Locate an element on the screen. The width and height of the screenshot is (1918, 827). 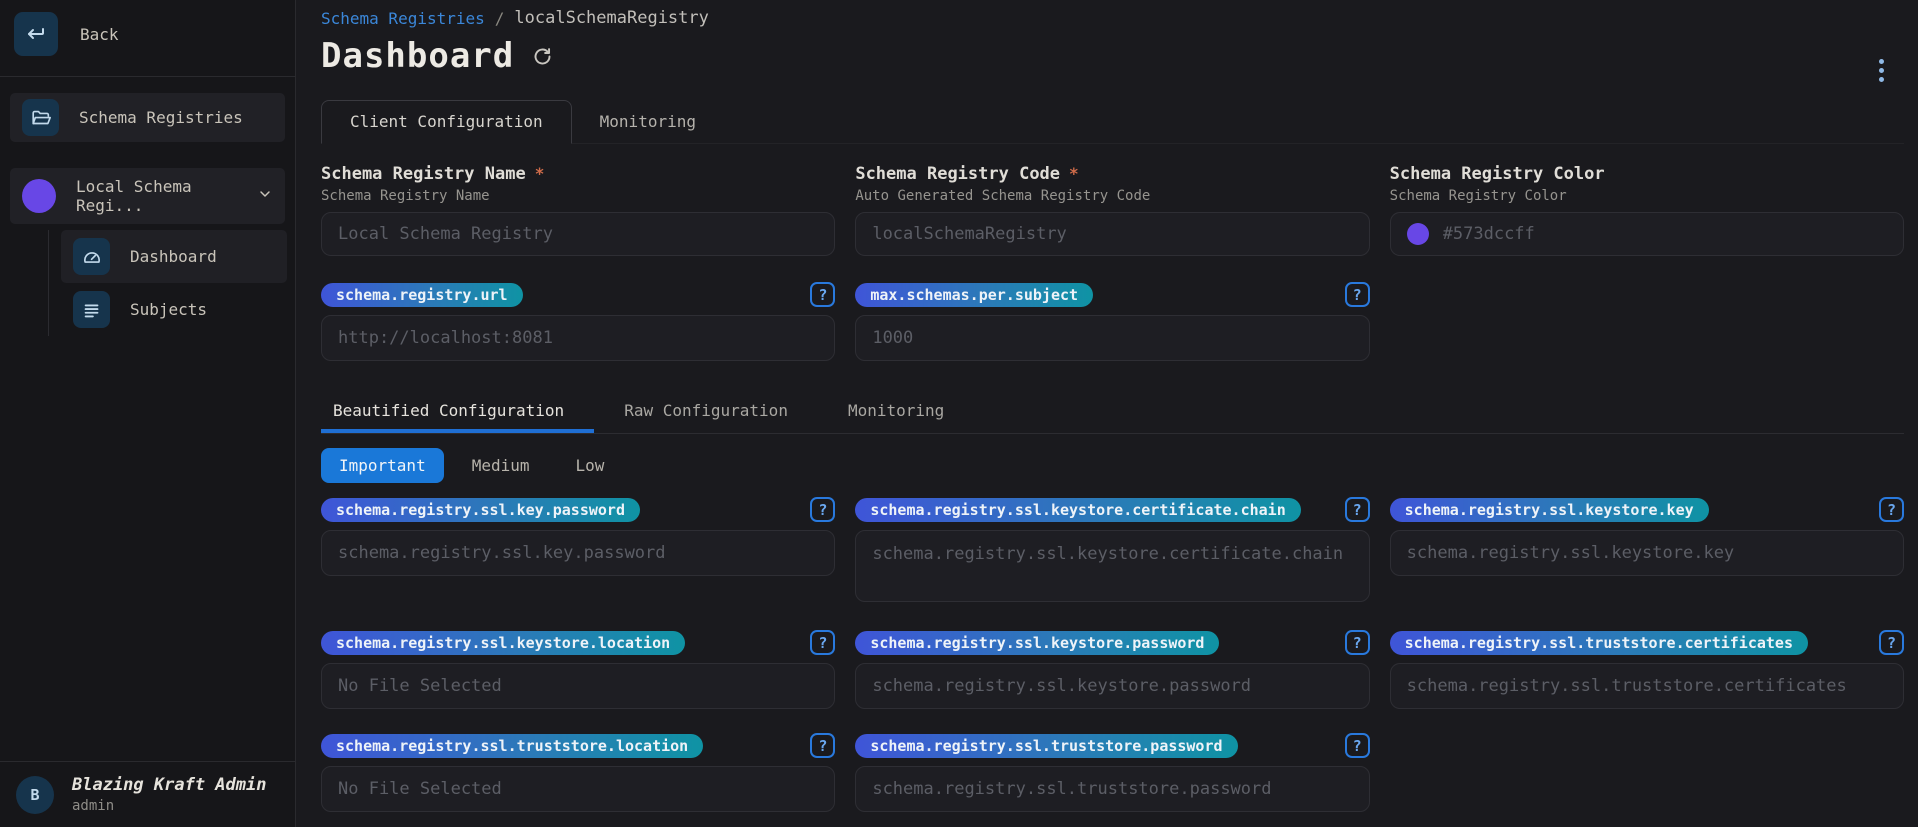
config-field-schema-registry-url: schema.registry.url ? is located at coordinates (578, 321).